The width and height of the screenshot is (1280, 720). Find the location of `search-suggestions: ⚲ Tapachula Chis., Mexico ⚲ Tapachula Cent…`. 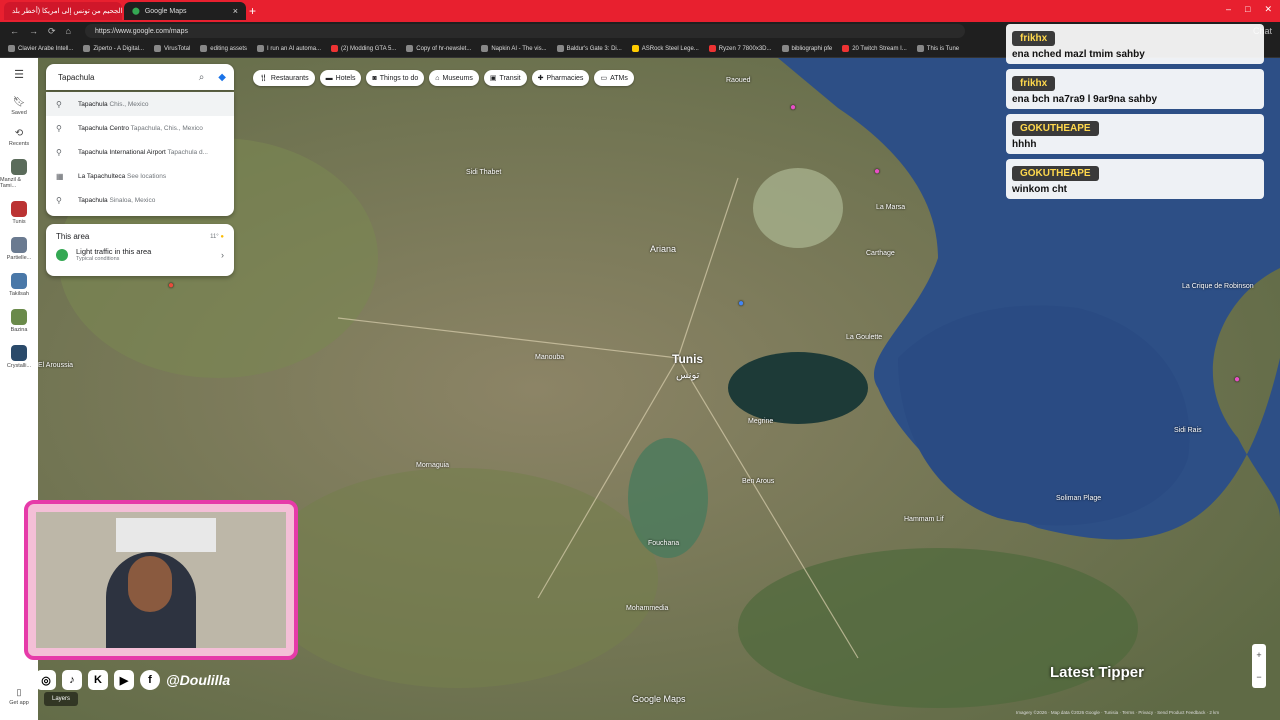

search-suggestions: ⚲ Tapachula Chis., Mexico ⚲ Tapachula Cent… is located at coordinates (140, 154).